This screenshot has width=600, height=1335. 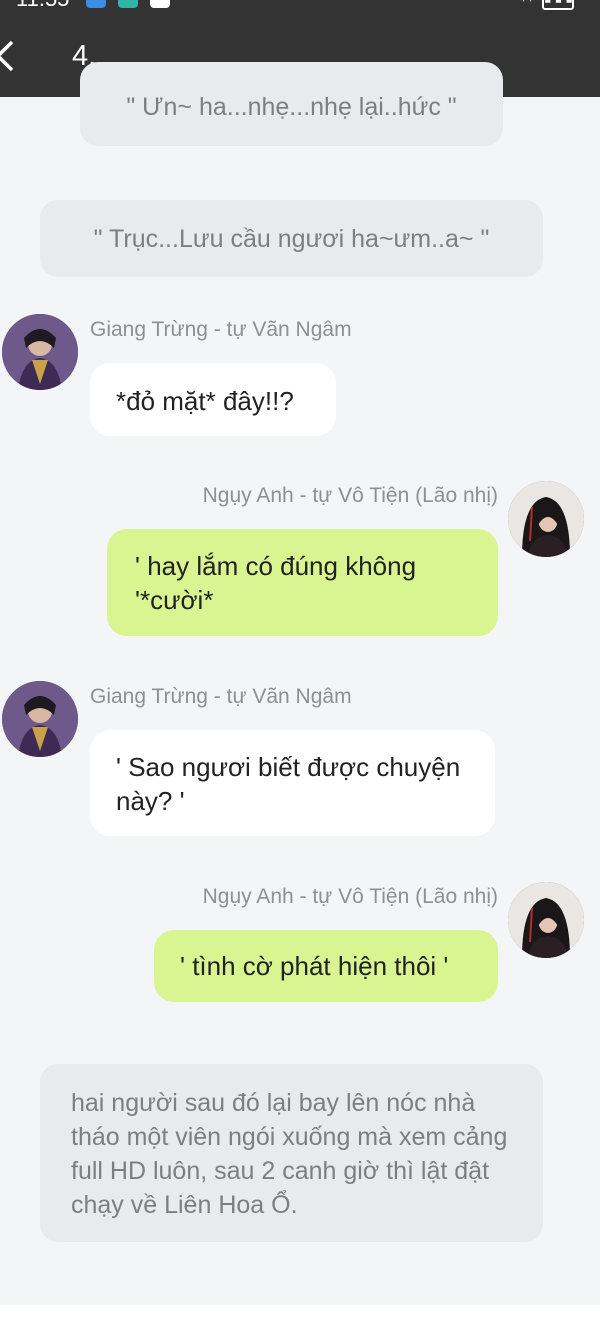 I want to click on narration-text: " Trục...Lưu cầu ngươi ha~ưm..a~ ", so click(x=291, y=239).